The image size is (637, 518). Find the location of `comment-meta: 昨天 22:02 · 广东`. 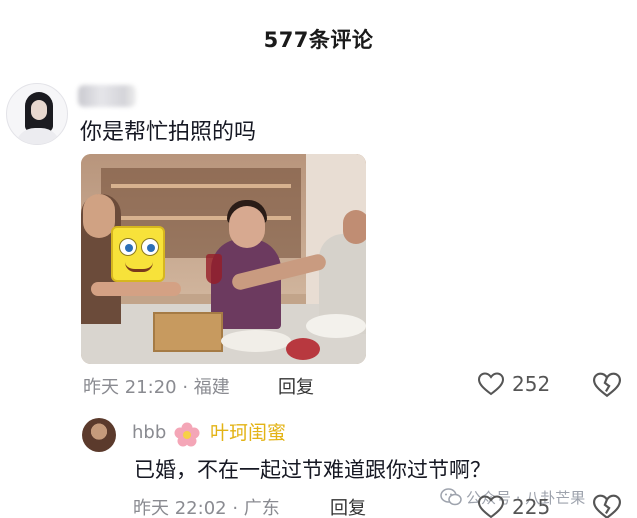

comment-meta: 昨天 22:02 · 广东 is located at coordinates (206, 508).